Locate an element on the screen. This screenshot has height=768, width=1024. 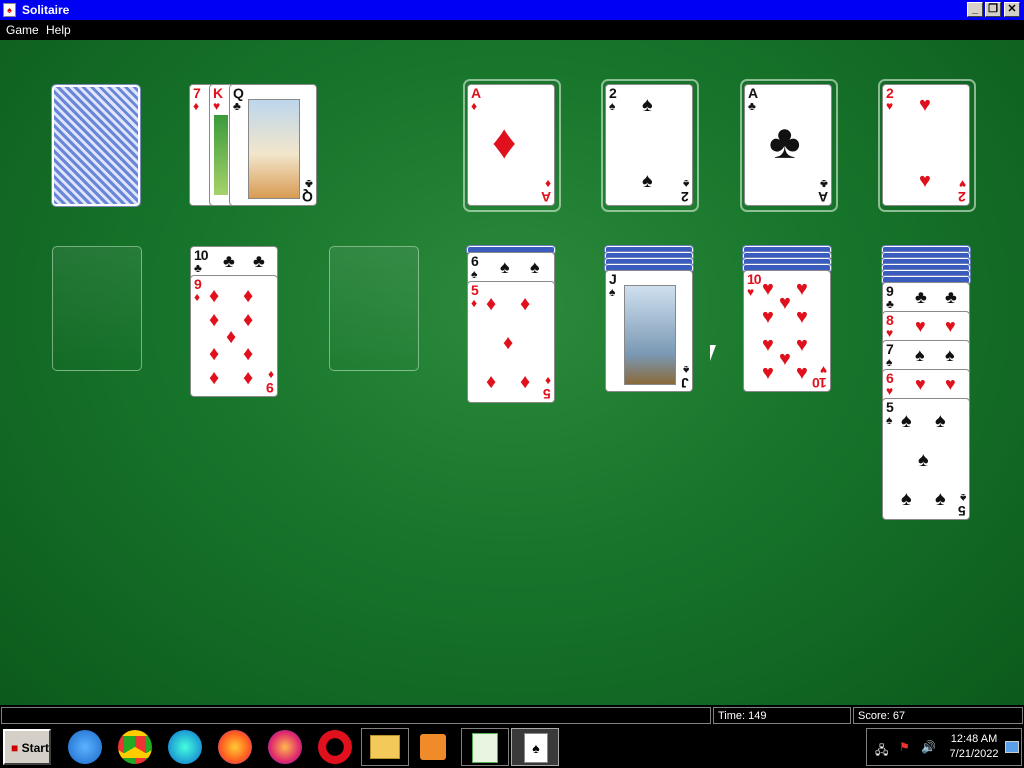
foundation-card: 2 ♥ 2 ♥ ♥ ♥ is located at coordinates (926, 145).